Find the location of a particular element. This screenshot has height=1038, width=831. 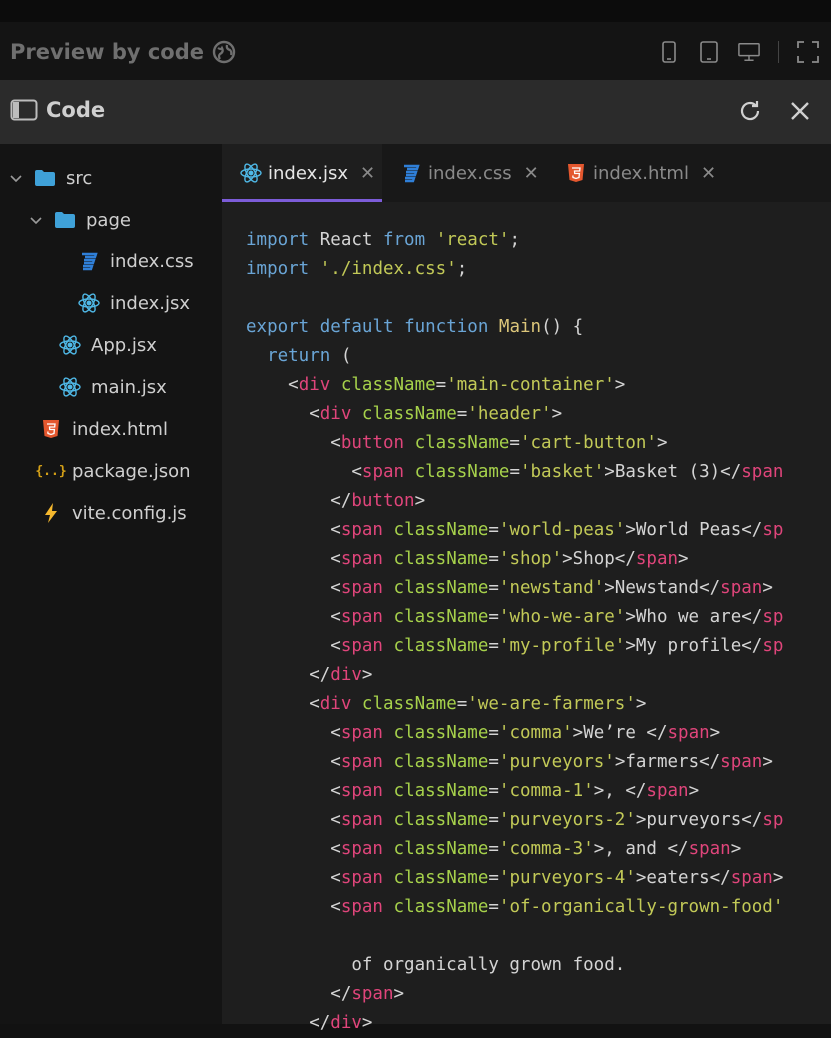

tree-item-label: App.jsx is located at coordinates (124, 345).